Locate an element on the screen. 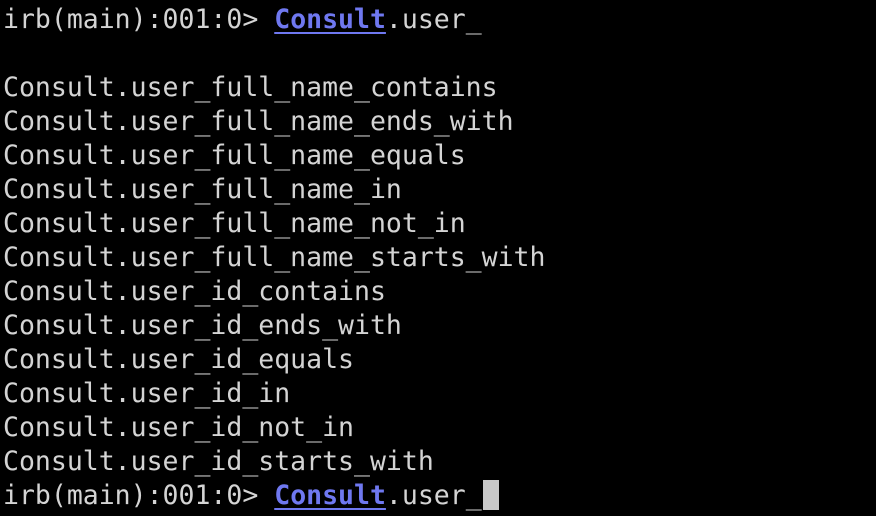  prompt-line-1: irb(main):001:0> Consult.user_ is located at coordinates (242, 20).